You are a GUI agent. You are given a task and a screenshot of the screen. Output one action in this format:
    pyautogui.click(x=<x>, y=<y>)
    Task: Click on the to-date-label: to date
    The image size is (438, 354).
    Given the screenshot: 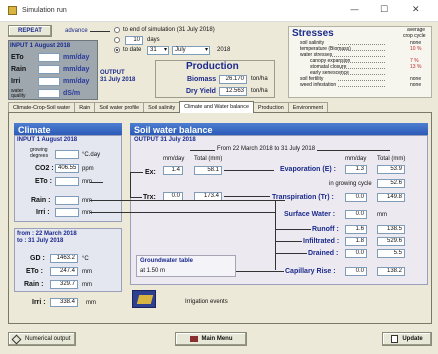 What is the action you would take?
    pyautogui.click(x=132, y=50)
    